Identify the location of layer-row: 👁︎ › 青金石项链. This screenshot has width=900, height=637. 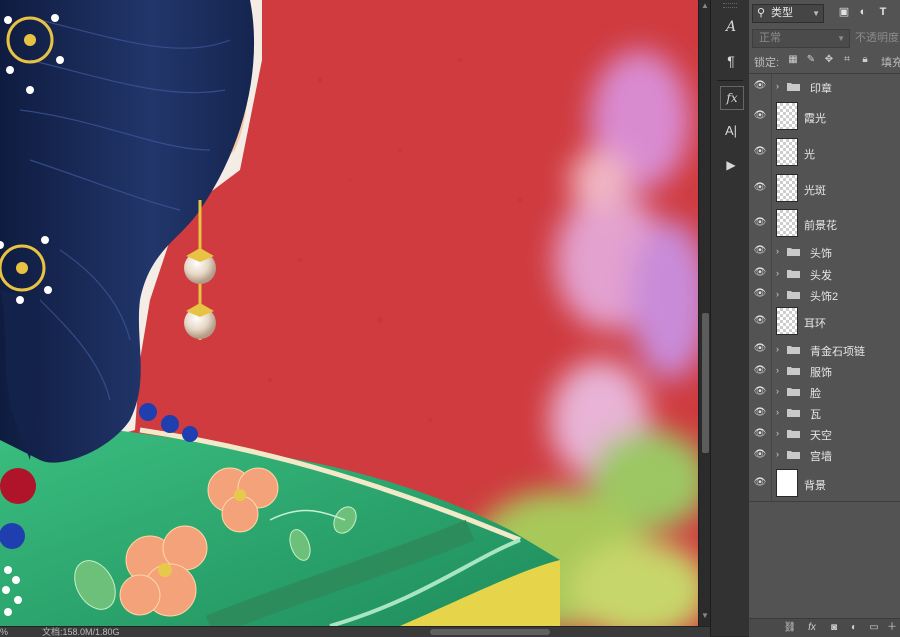
(824, 349).